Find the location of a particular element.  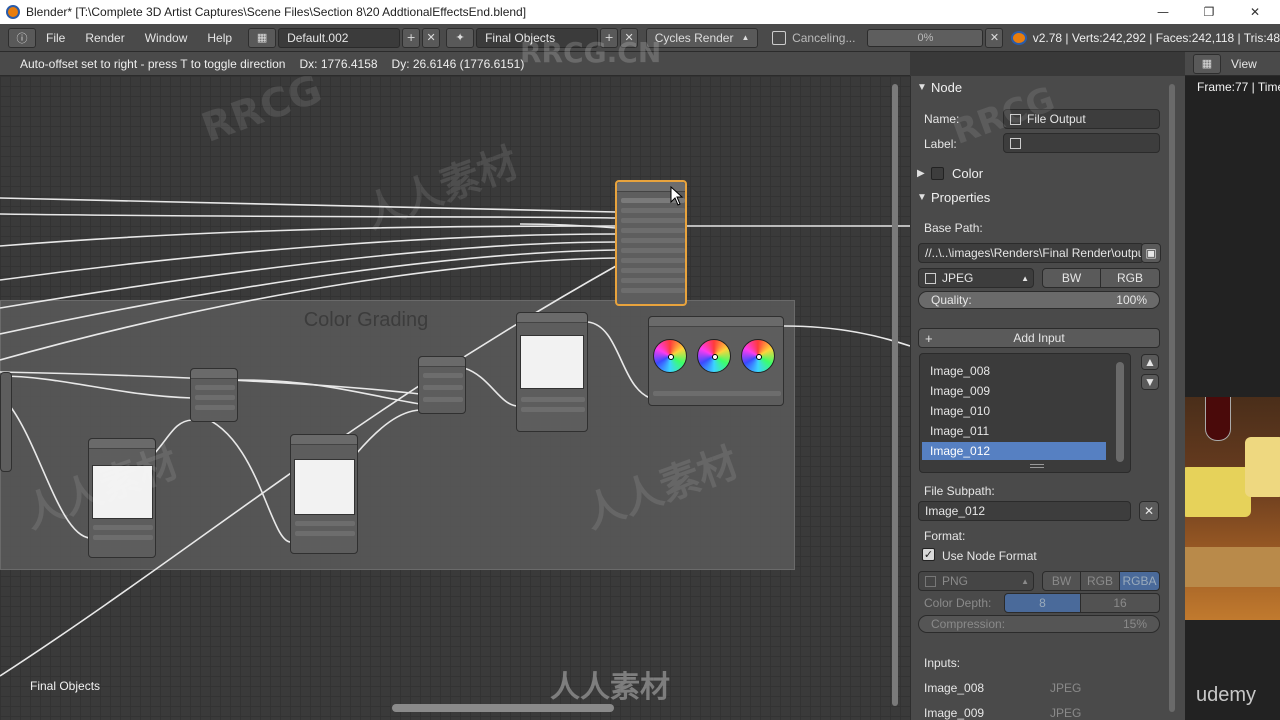

color-section-header: ▶ Color is located at coordinates (1041, 173).